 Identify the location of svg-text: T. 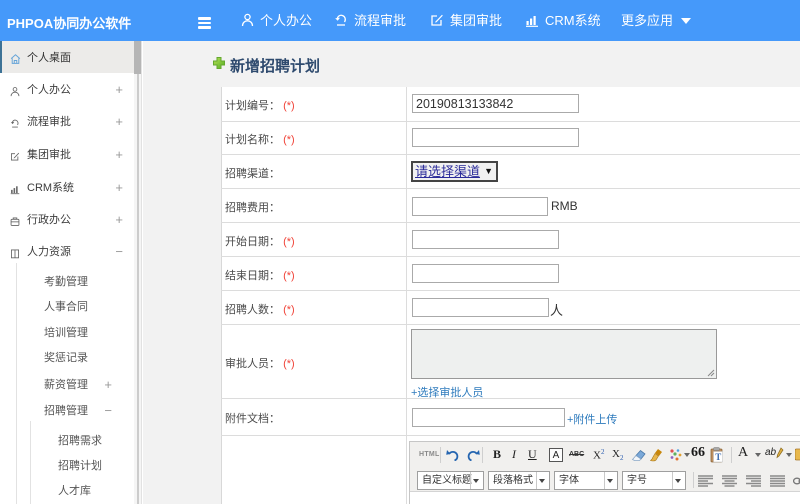
(718, 457).